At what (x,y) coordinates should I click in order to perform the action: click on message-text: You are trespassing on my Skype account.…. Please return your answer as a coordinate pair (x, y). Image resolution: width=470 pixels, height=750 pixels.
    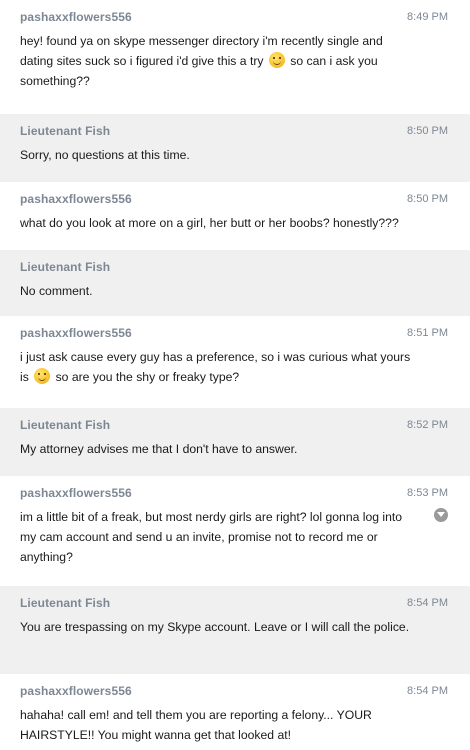
    Looking at the image, I should click on (215, 627).